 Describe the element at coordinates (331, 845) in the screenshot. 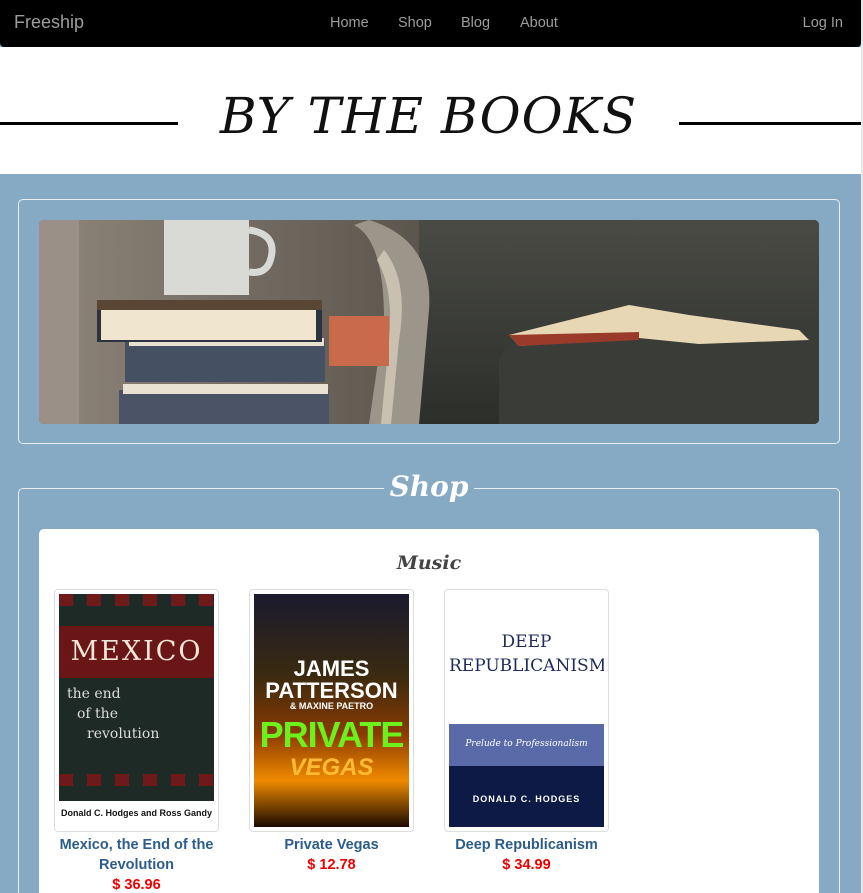

I see `book-title-link: Private Vegas` at that location.